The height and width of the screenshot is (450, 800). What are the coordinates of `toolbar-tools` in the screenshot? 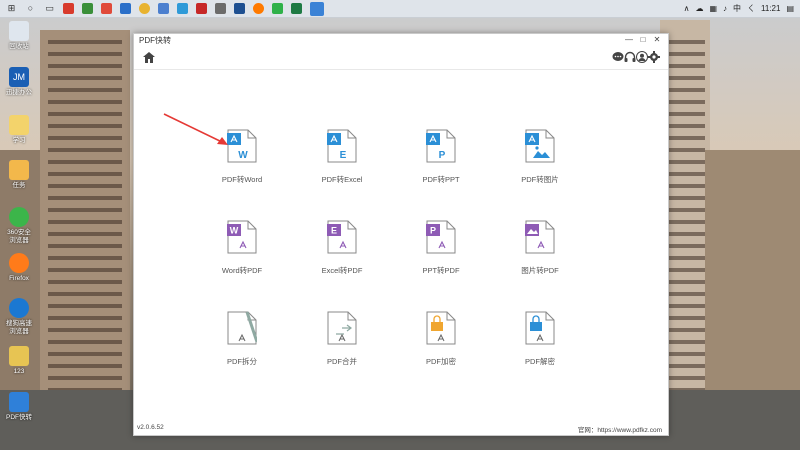 It's located at (636, 57).